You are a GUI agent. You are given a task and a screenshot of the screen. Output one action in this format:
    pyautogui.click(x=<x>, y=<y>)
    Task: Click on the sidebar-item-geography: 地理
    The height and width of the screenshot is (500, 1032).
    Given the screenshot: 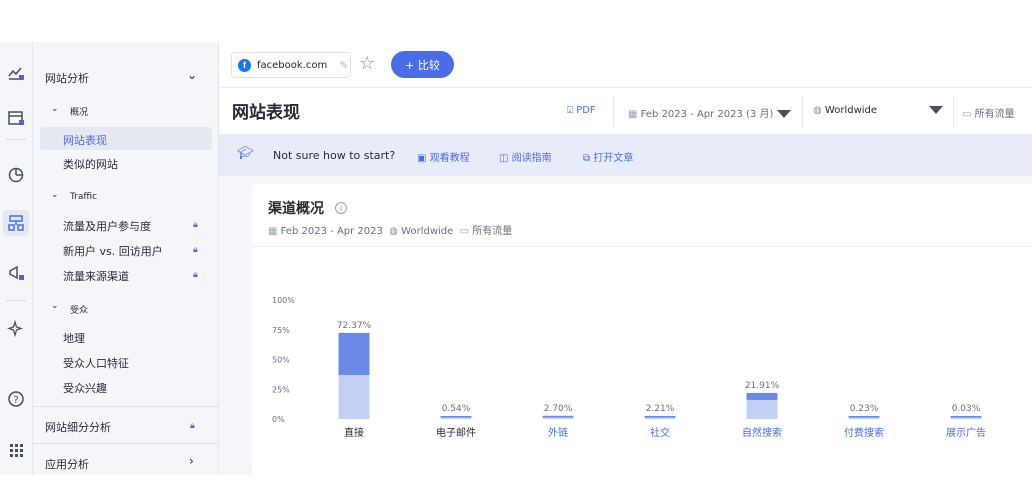 What is the action you would take?
    pyautogui.click(x=74, y=338)
    